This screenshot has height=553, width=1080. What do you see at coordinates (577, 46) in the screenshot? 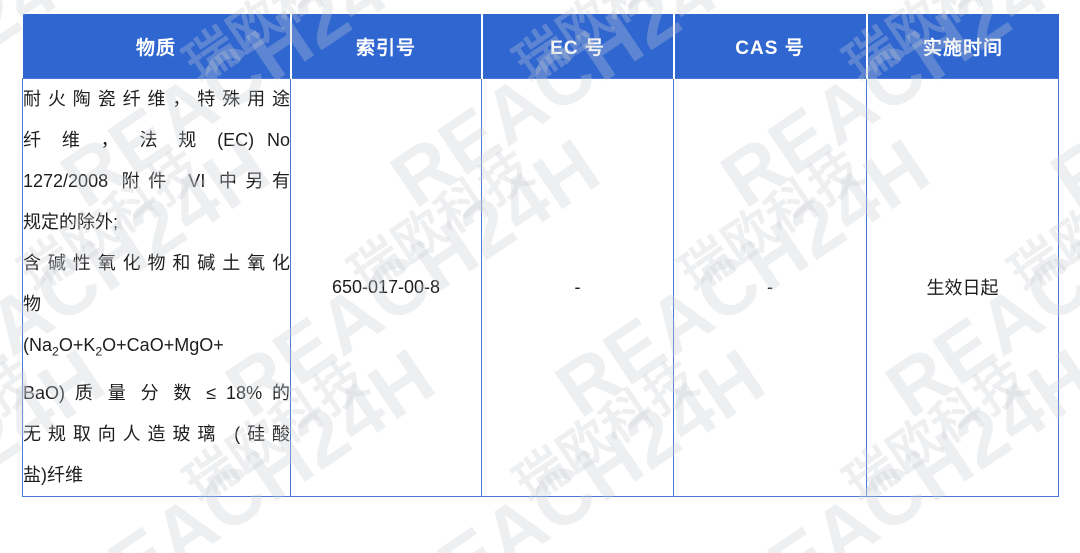
I see `column-header-ec-number: EC 号` at bounding box center [577, 46].